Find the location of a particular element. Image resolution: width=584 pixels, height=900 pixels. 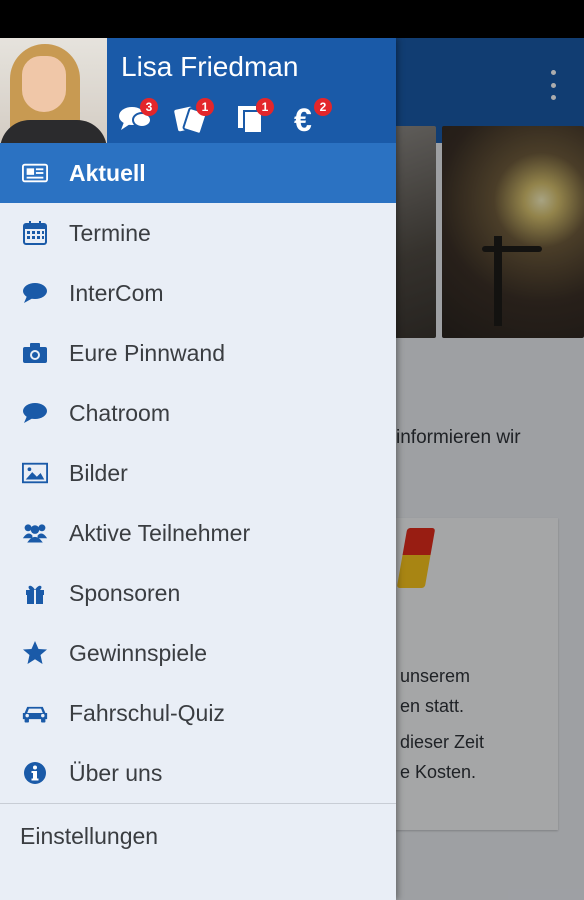

user-name: Lisa Friedman is located at coordinates (210, 66).